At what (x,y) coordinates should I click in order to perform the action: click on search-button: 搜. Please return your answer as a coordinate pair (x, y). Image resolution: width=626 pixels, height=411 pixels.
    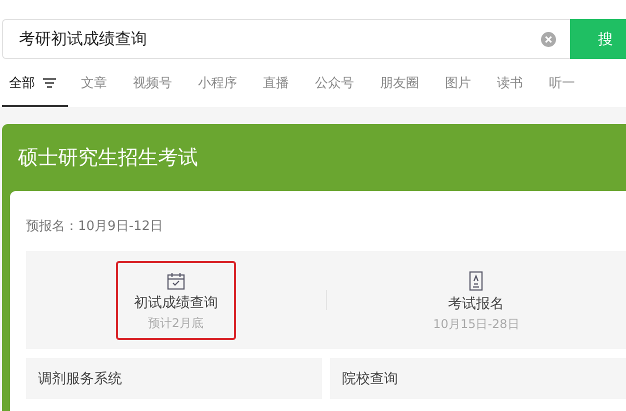
    Looking at the image, I should click on (598, 39).